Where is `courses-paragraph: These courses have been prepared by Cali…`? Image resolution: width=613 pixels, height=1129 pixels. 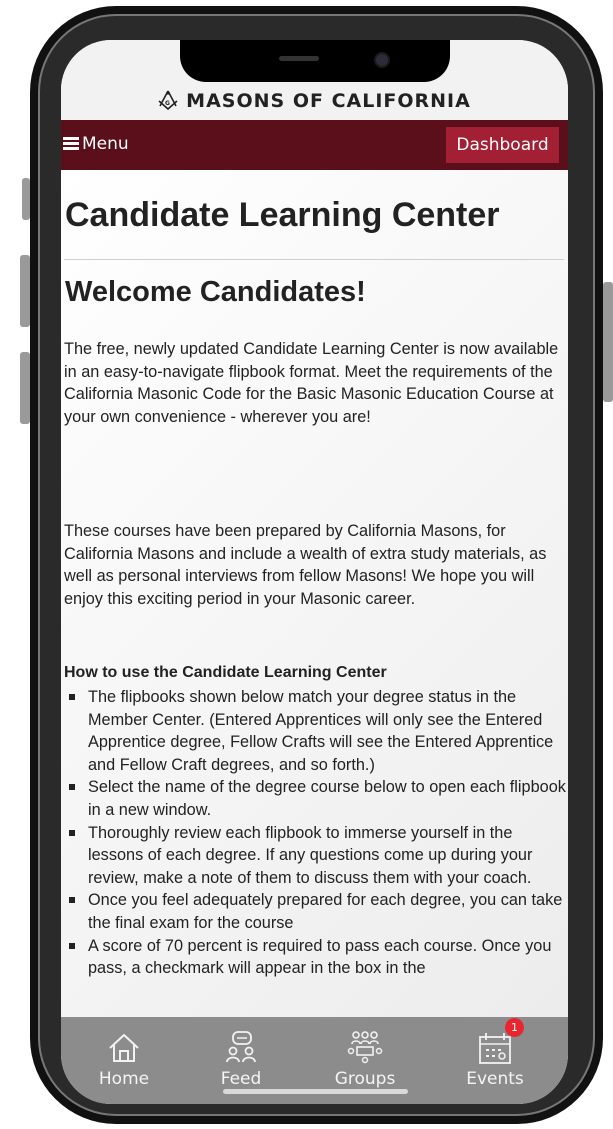 courses-paragraph: These courses have been prepared by Cali… is located at coordinates (305, 565).